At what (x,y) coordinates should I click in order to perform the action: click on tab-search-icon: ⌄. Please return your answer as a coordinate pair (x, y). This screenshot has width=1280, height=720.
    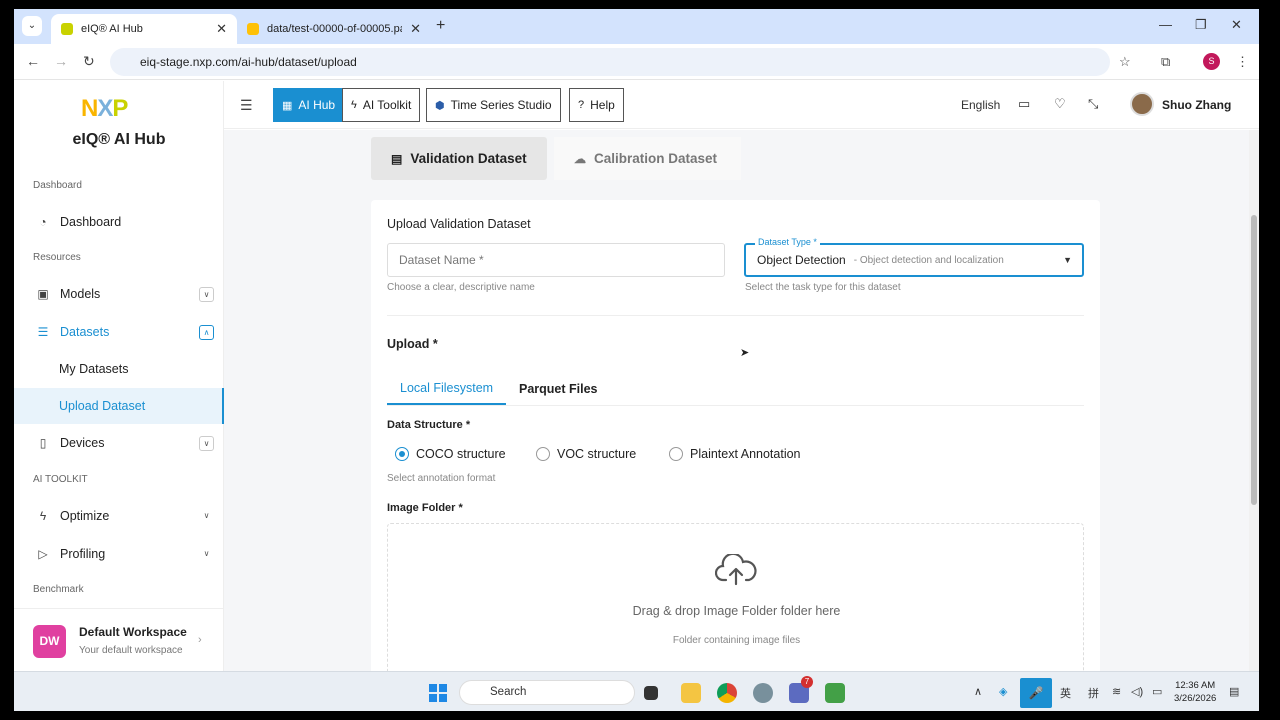
    Looking at the image, I should click on (32, 26).